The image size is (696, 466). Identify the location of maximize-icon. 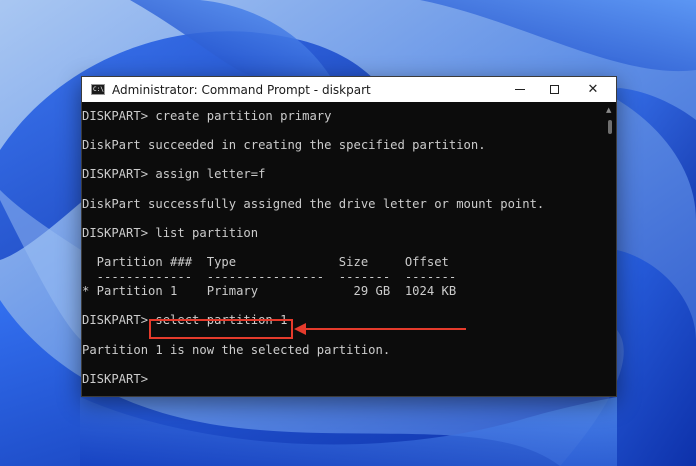
(554, 89).